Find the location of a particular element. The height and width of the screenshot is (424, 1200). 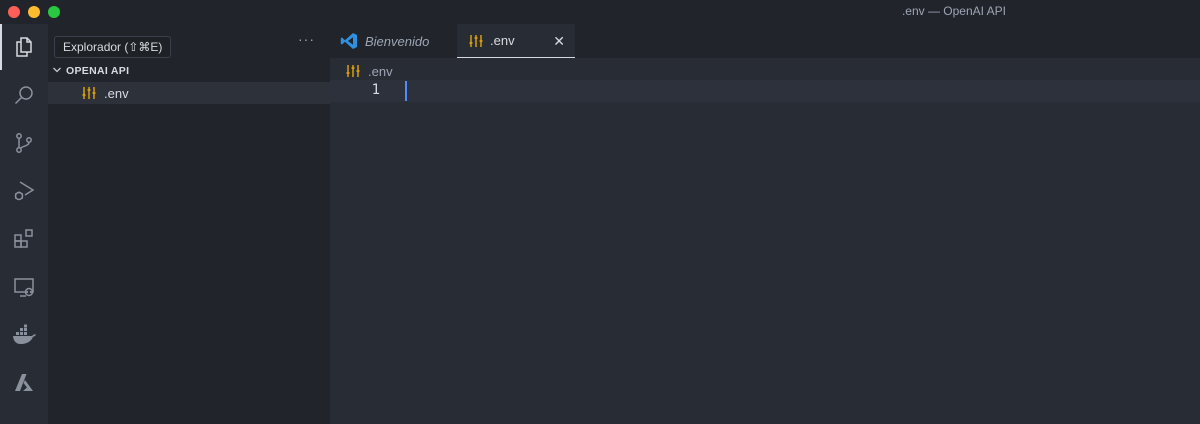

chevron-down-icon is located at coordinates (57, 71).